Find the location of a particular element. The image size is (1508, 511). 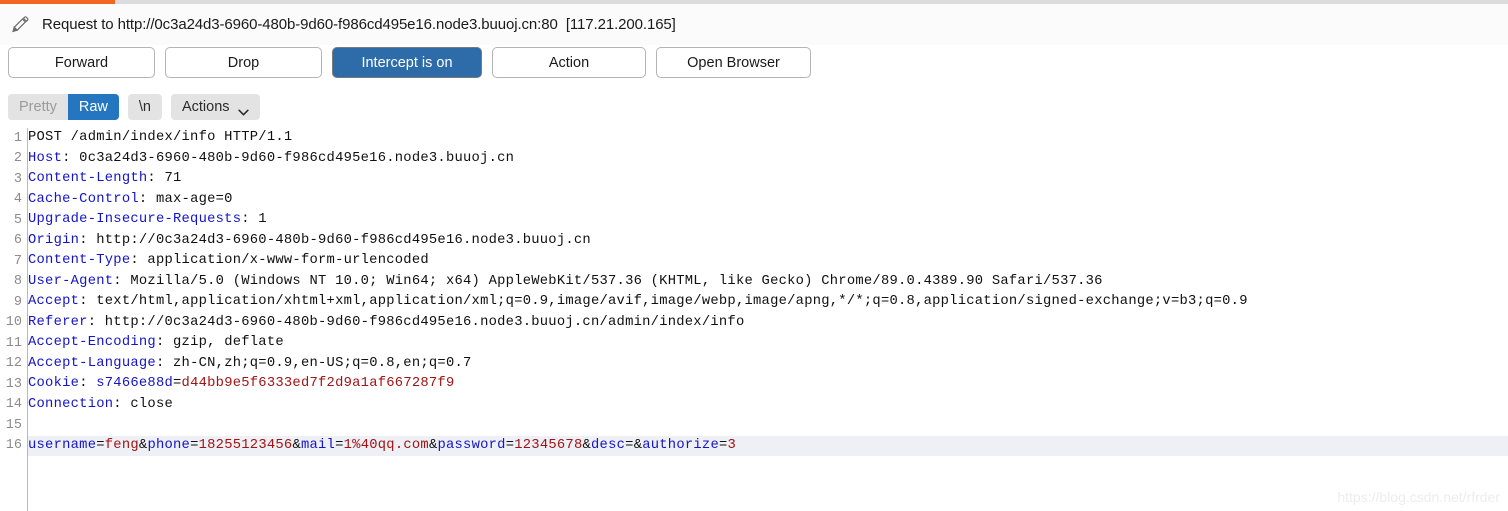

line-number: 12 is located at coordinates (13, 364).